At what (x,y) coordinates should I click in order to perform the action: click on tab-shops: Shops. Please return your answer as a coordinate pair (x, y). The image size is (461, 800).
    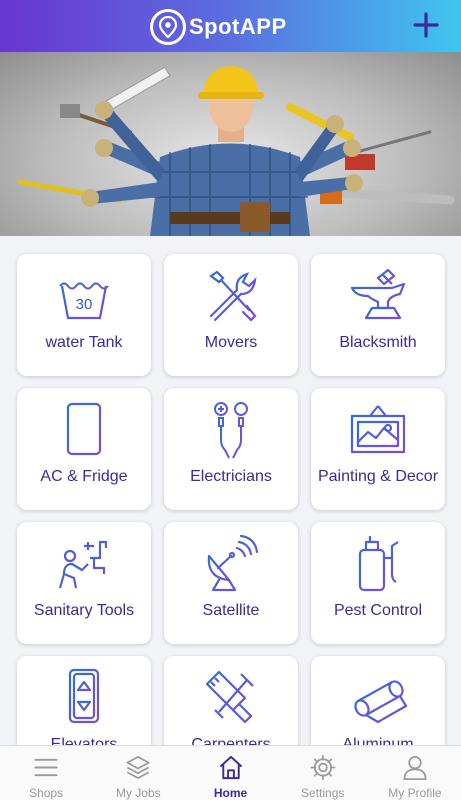
    Looking at the image, I should click on (46, 773).